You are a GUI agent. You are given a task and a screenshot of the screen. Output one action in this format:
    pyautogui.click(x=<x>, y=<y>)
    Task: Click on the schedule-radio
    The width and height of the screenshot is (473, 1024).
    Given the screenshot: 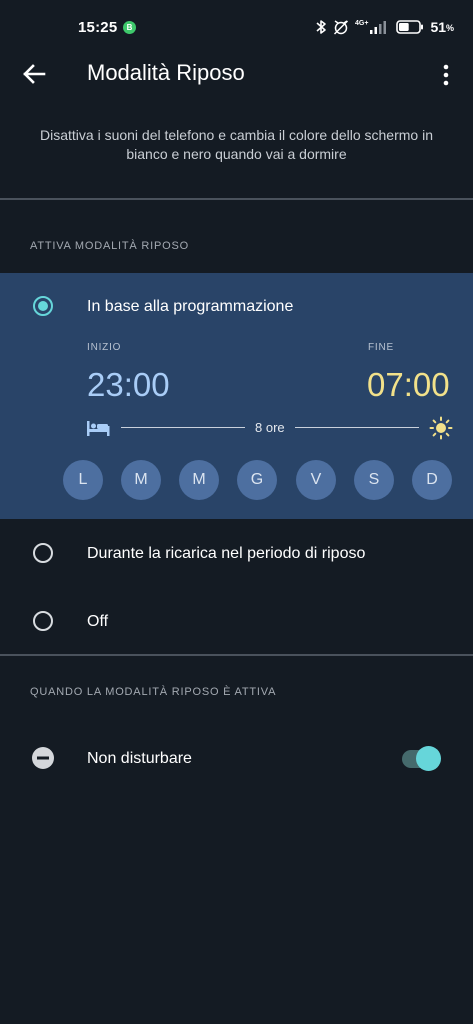 What is the action you would take?
    pyautogui.click(x=43, y=306)
    